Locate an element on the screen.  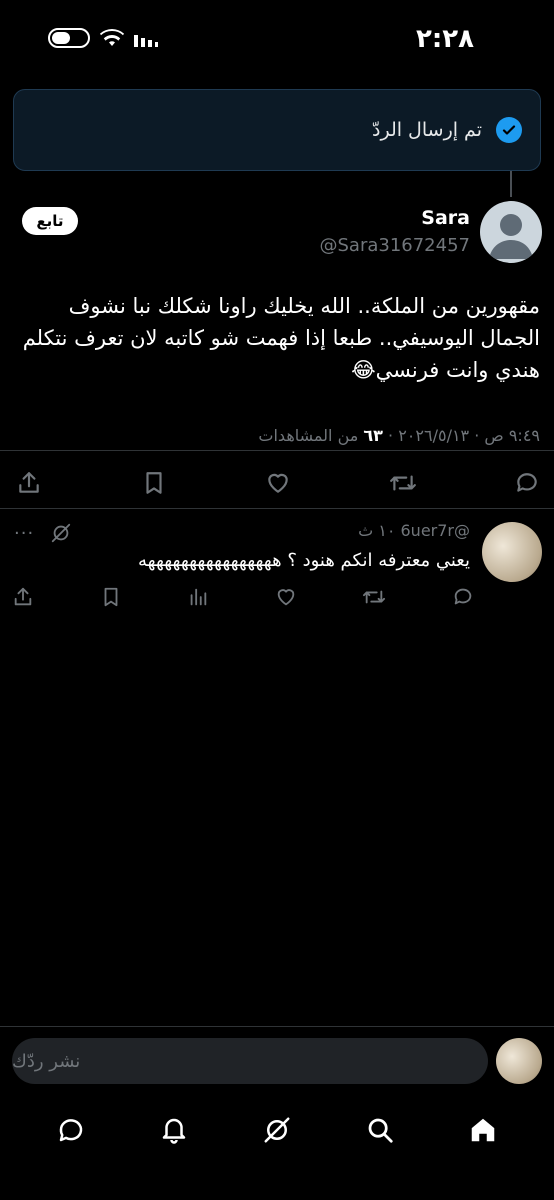
reply-action-bar is located at coordinates (243, 597).